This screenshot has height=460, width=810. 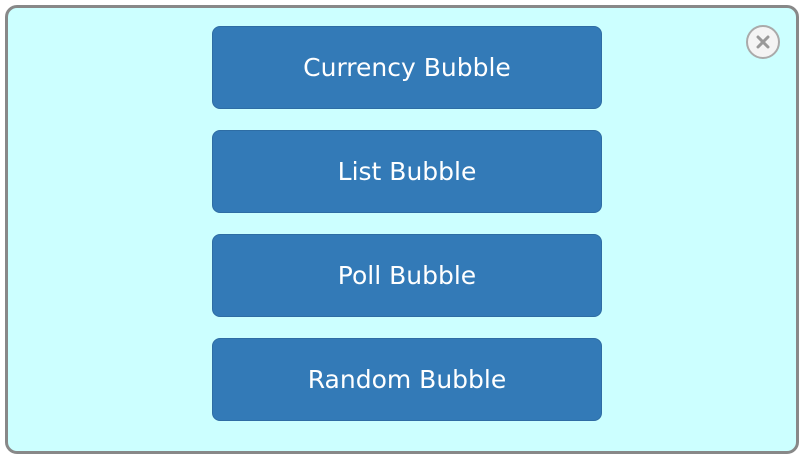 What do you see at coordinates (407, 67) in the screenshot?
I see `currency-bubble-button: Currency Bubble` at bounding box center [407, 67].